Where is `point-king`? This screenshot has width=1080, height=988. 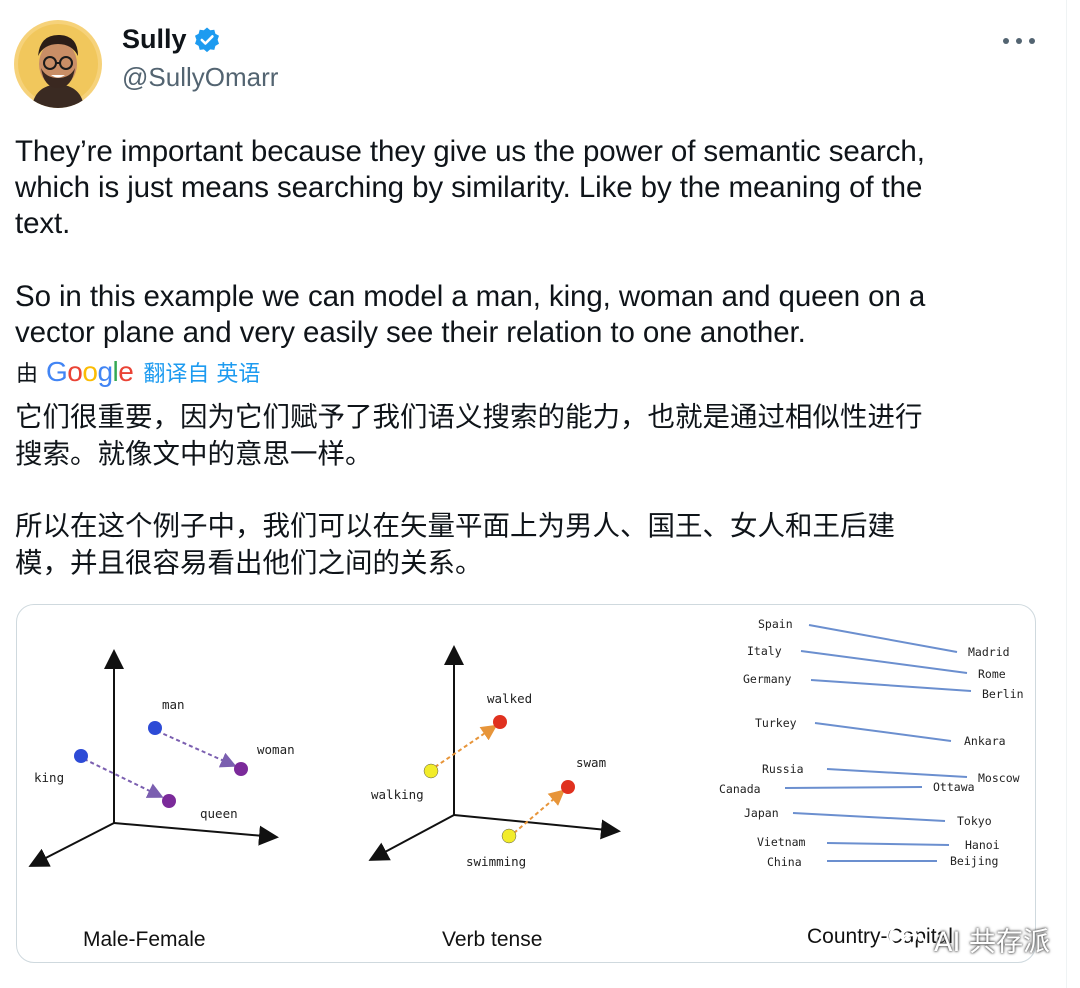
point-king is located at coordinates (81, 756).